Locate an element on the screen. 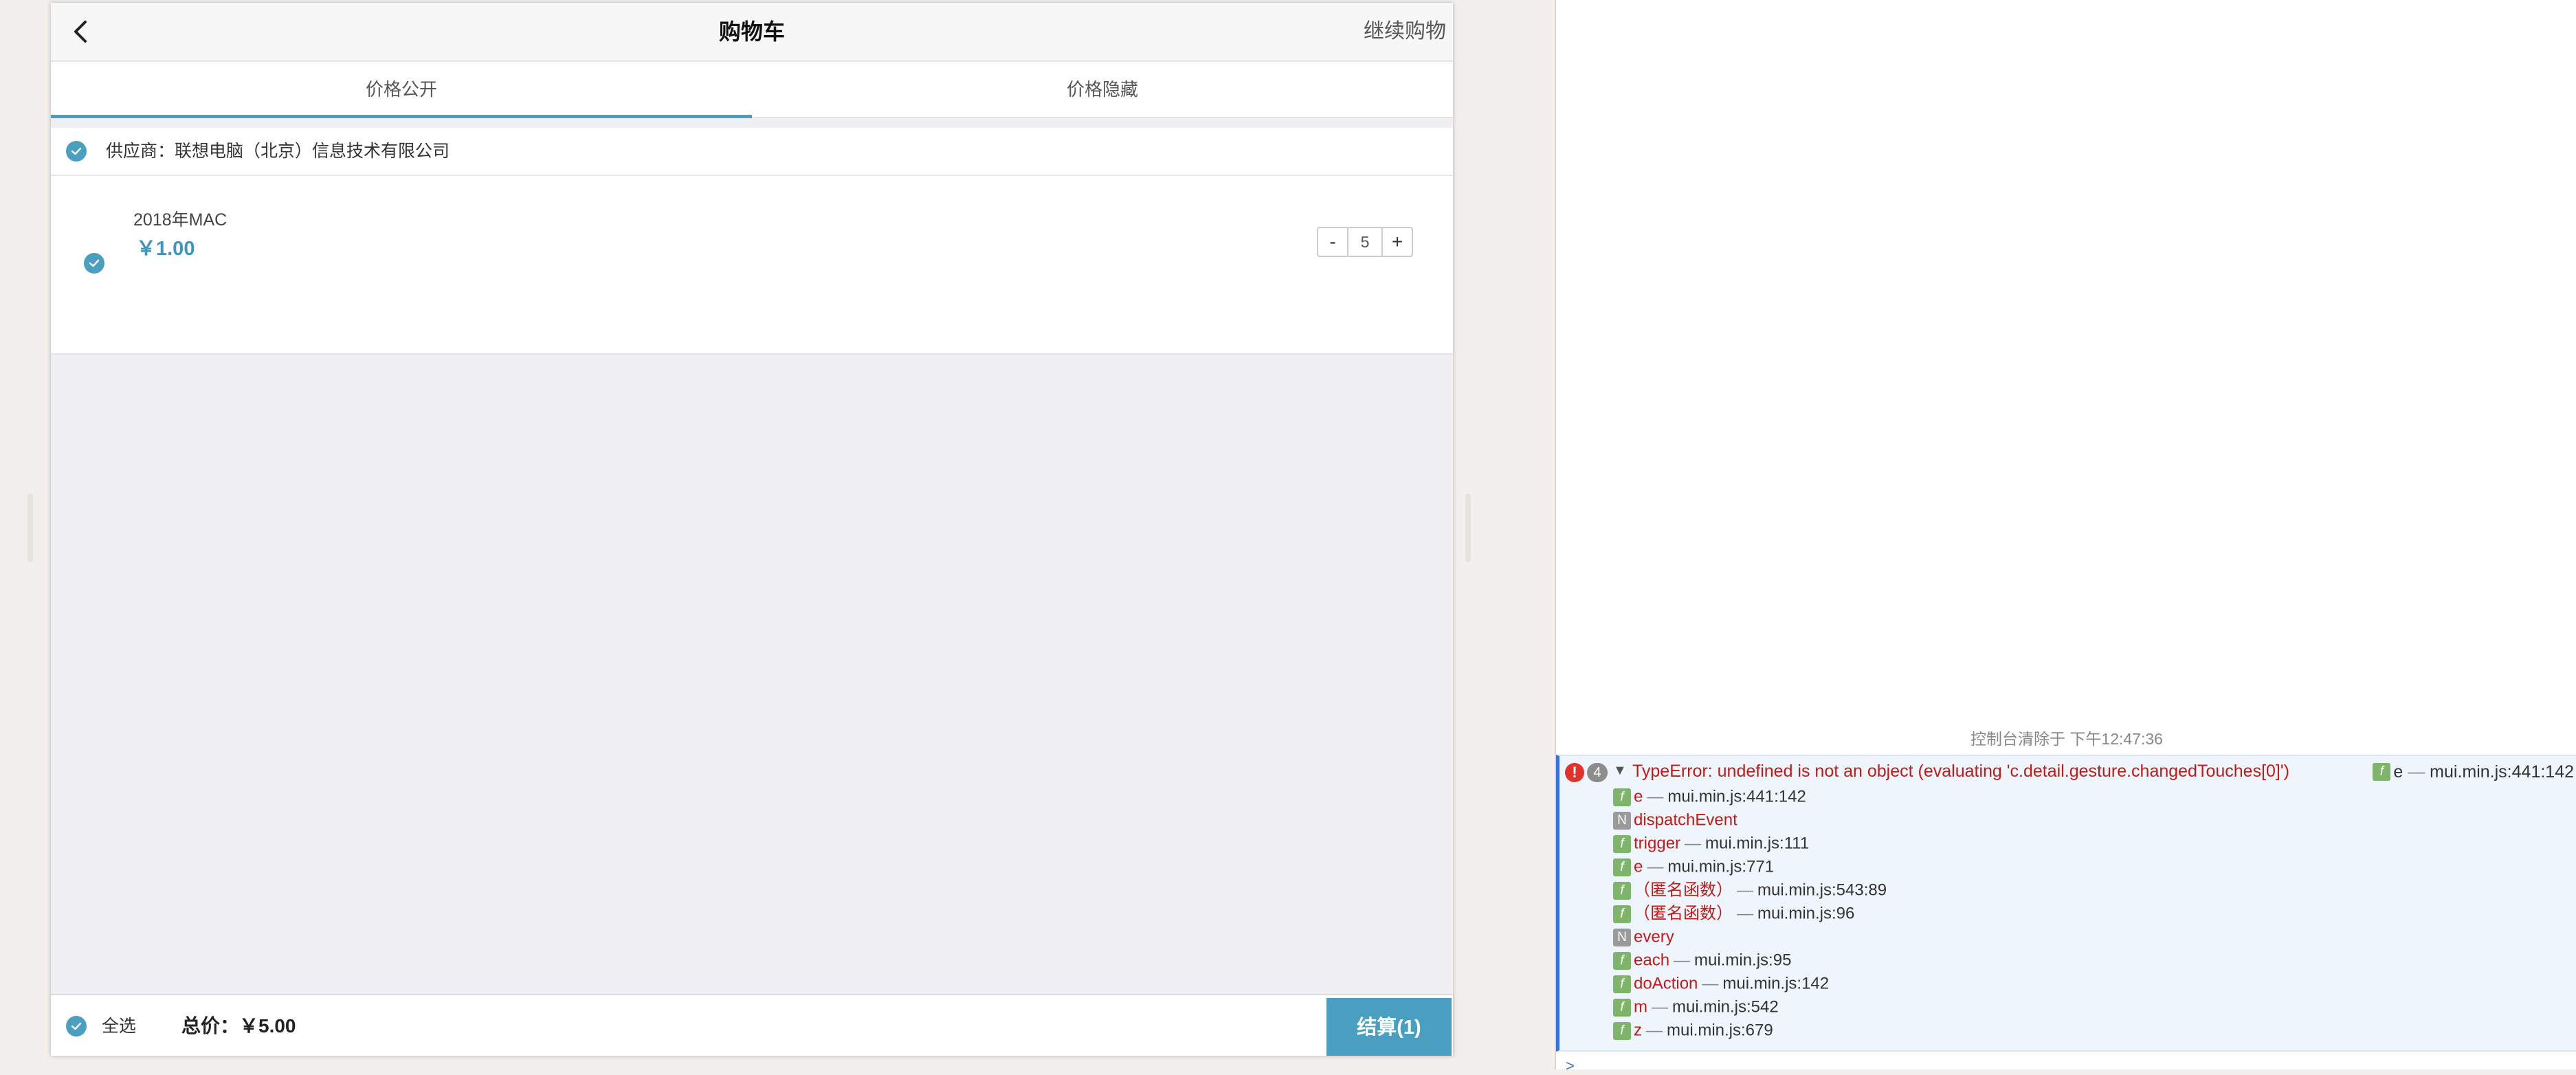 This screenshot has width=2576, height=1075. stack-frame: f trigger — mui.min.js:111 is located at coordinates (1711, 843).